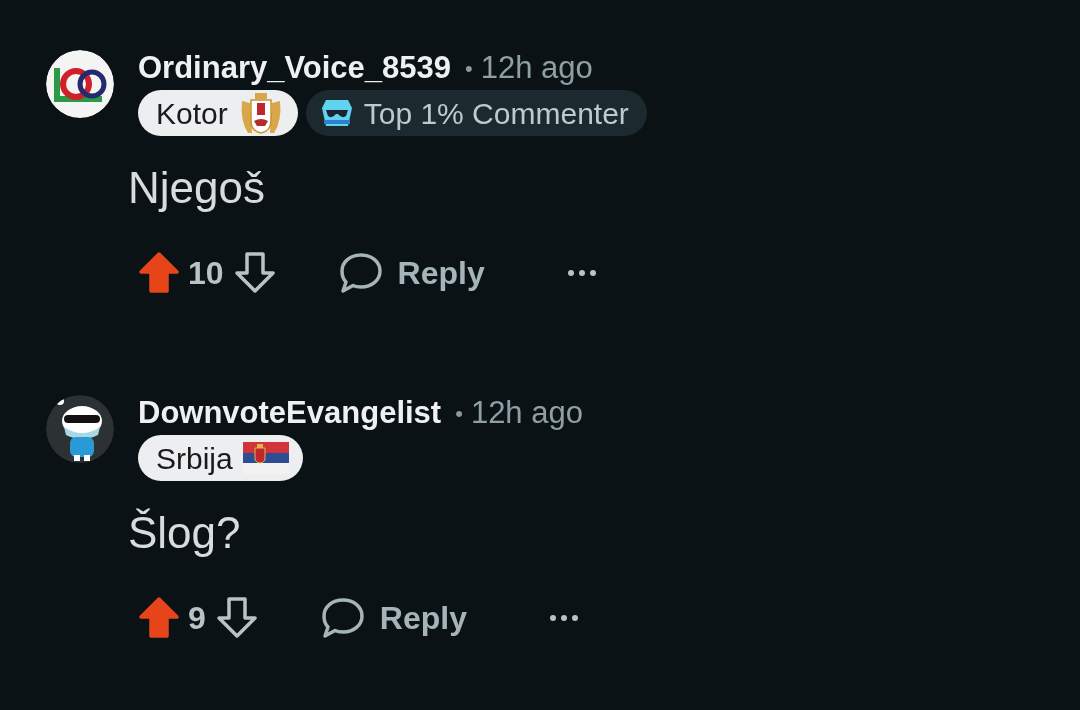  Describe the element at coordinates (218, 113) in the screenshot. I see `user-flair: Kotor` at that location.